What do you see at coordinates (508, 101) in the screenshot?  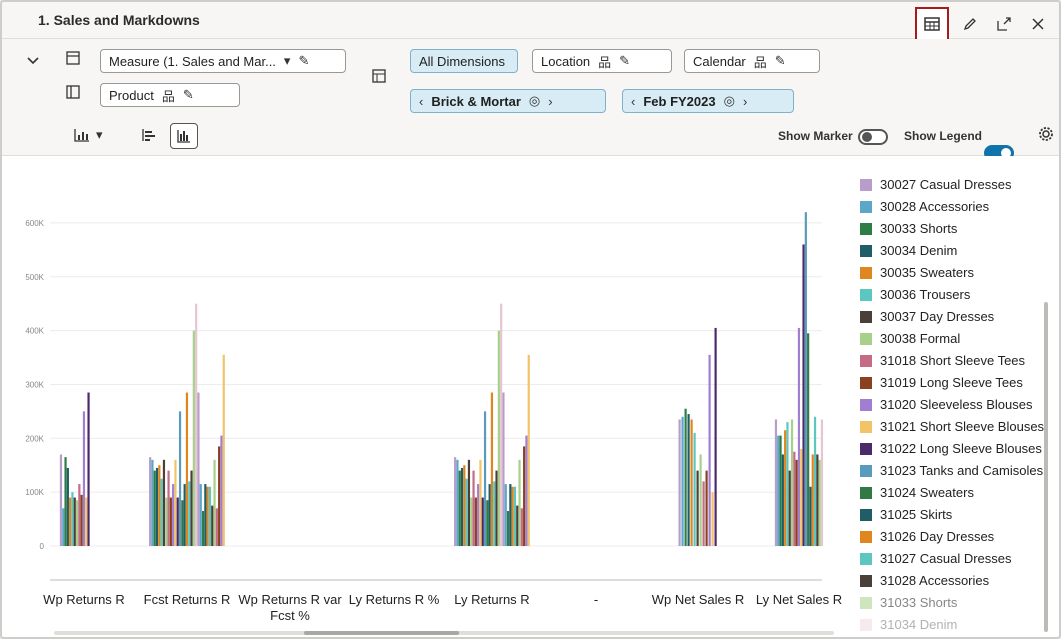 I see `location-member-navigator: ‹ Brick & Mortar ◎ ›` at bounding box center [508, 101].